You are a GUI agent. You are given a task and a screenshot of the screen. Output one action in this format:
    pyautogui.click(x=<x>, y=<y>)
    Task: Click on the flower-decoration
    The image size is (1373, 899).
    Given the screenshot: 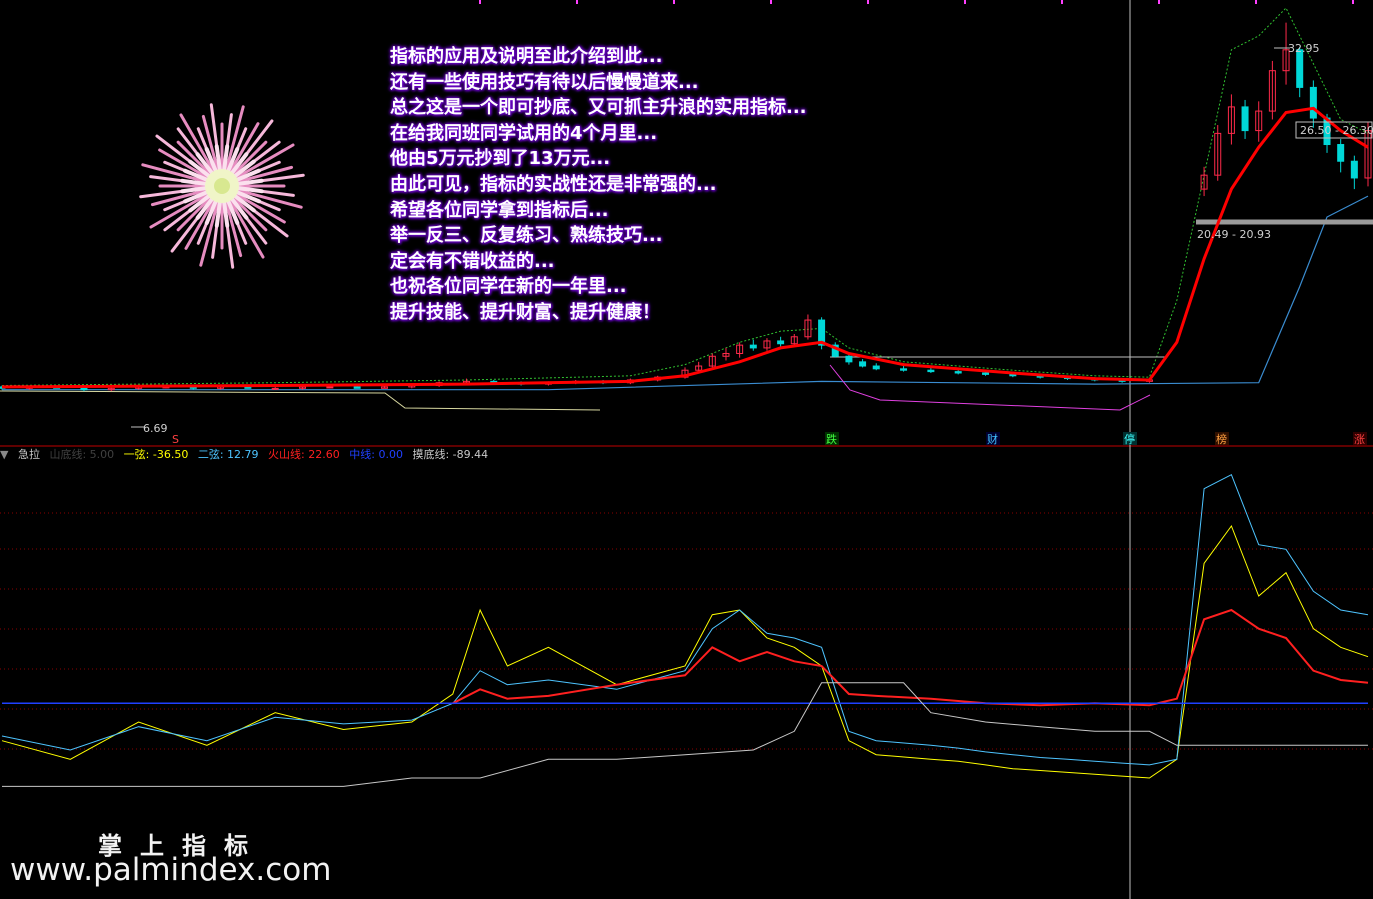 What is the action you would take?
    pyautogui.click(x=222, y=186)
    